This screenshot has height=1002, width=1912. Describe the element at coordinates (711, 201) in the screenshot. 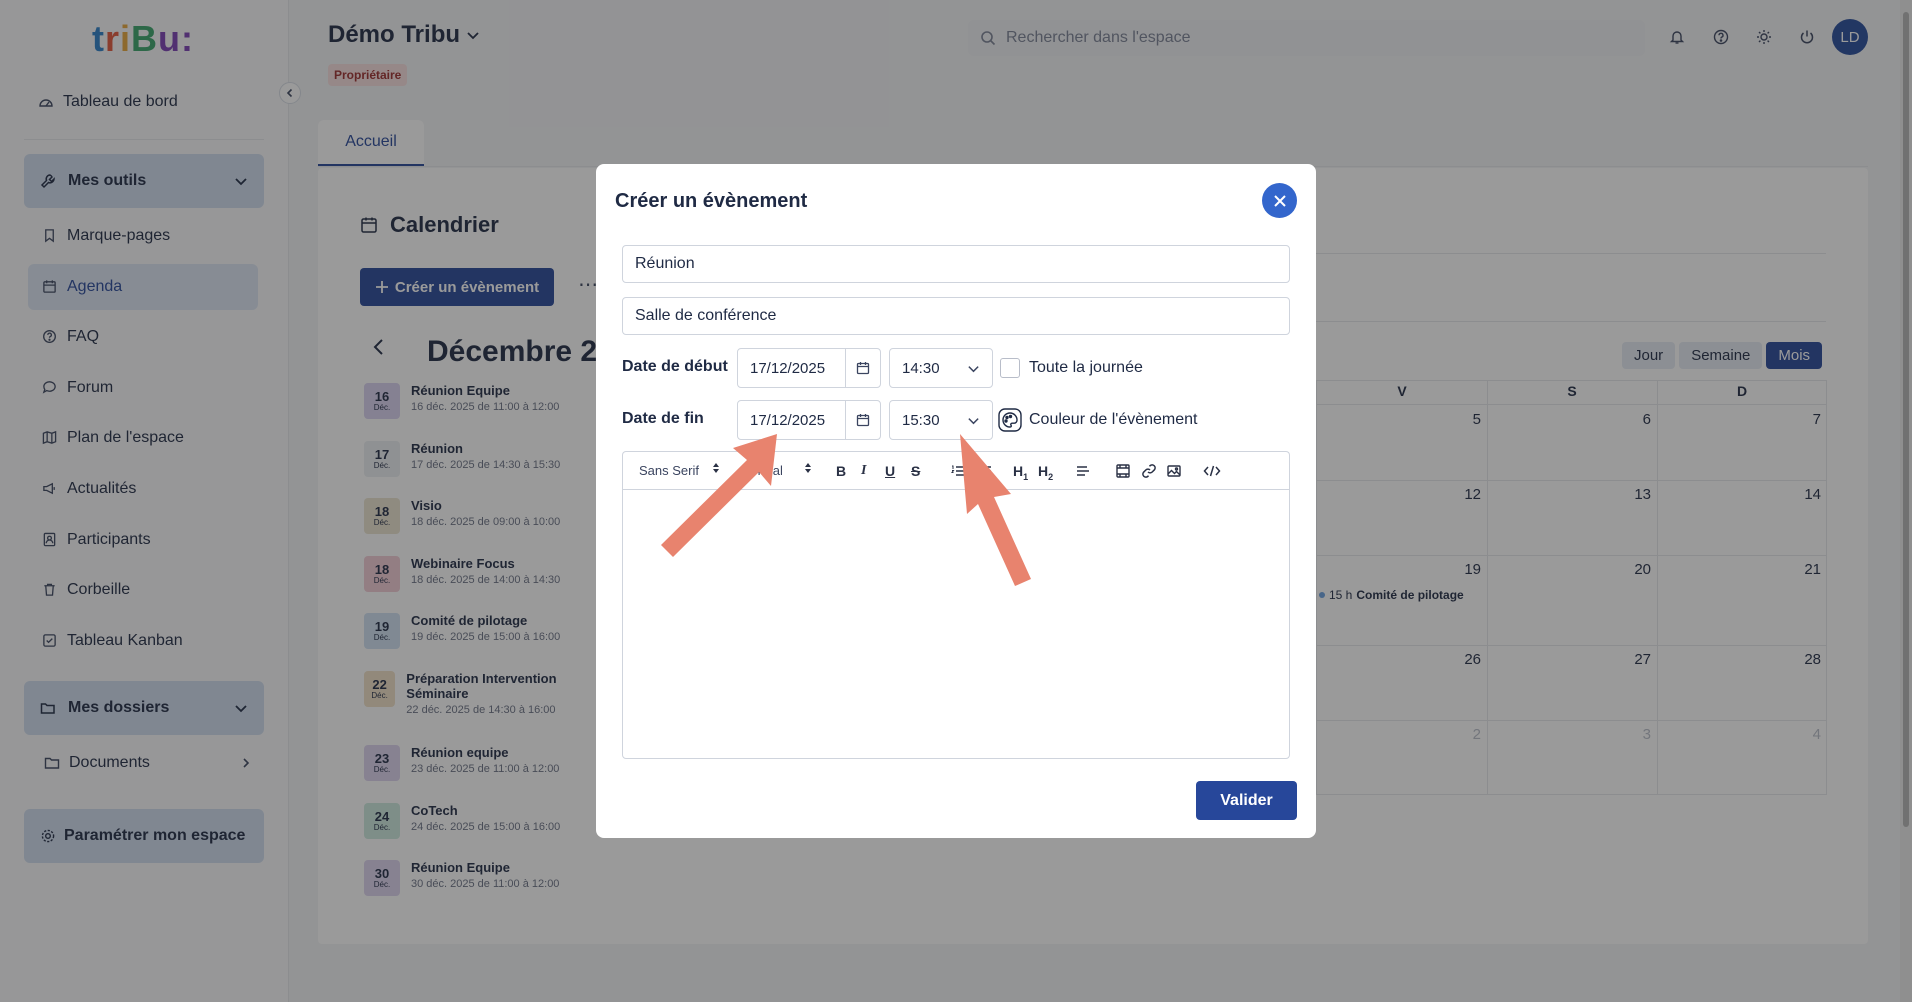

I see `modal-title: Créer un évènement` at that location.